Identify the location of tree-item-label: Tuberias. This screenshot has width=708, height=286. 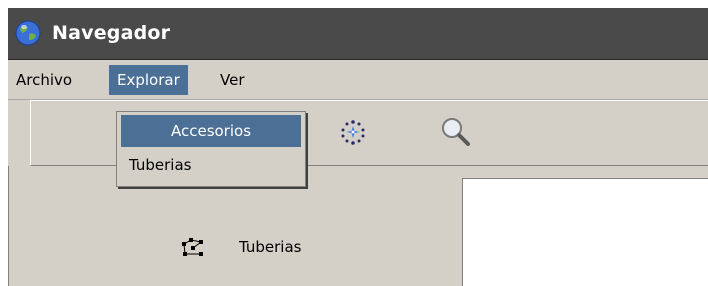
(270, 247).